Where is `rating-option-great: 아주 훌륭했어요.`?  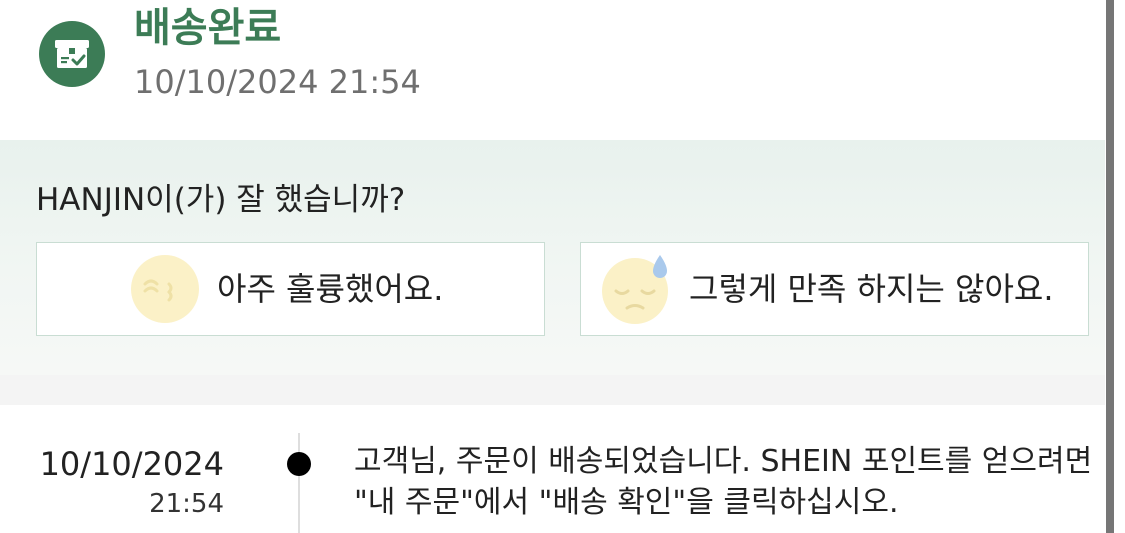 rating-option-great: 아주 훌륭했어요. is located at coordinates (290, 289).